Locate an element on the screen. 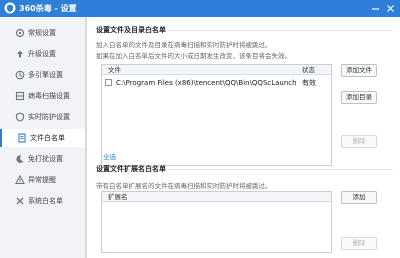  sidebar-item-label: 异常提醒 is located at coordinates (42, 180).